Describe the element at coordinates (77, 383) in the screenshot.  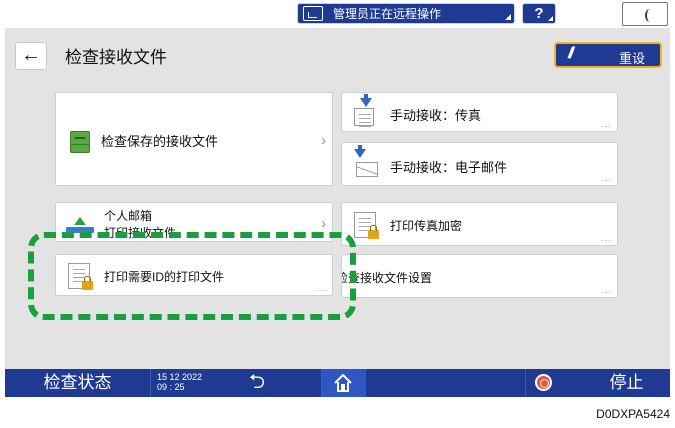
I see `check-status-button: 检查状态` at that location.